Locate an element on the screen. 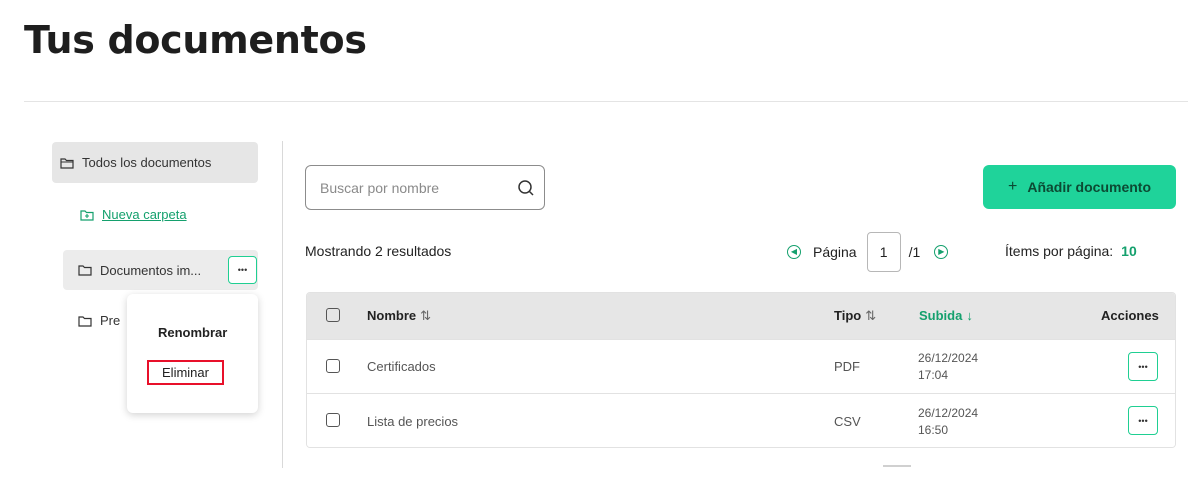 This screenshot has height=487, width=1188. delete-menu-item: Eliminar is located at coordinates (185, 372).